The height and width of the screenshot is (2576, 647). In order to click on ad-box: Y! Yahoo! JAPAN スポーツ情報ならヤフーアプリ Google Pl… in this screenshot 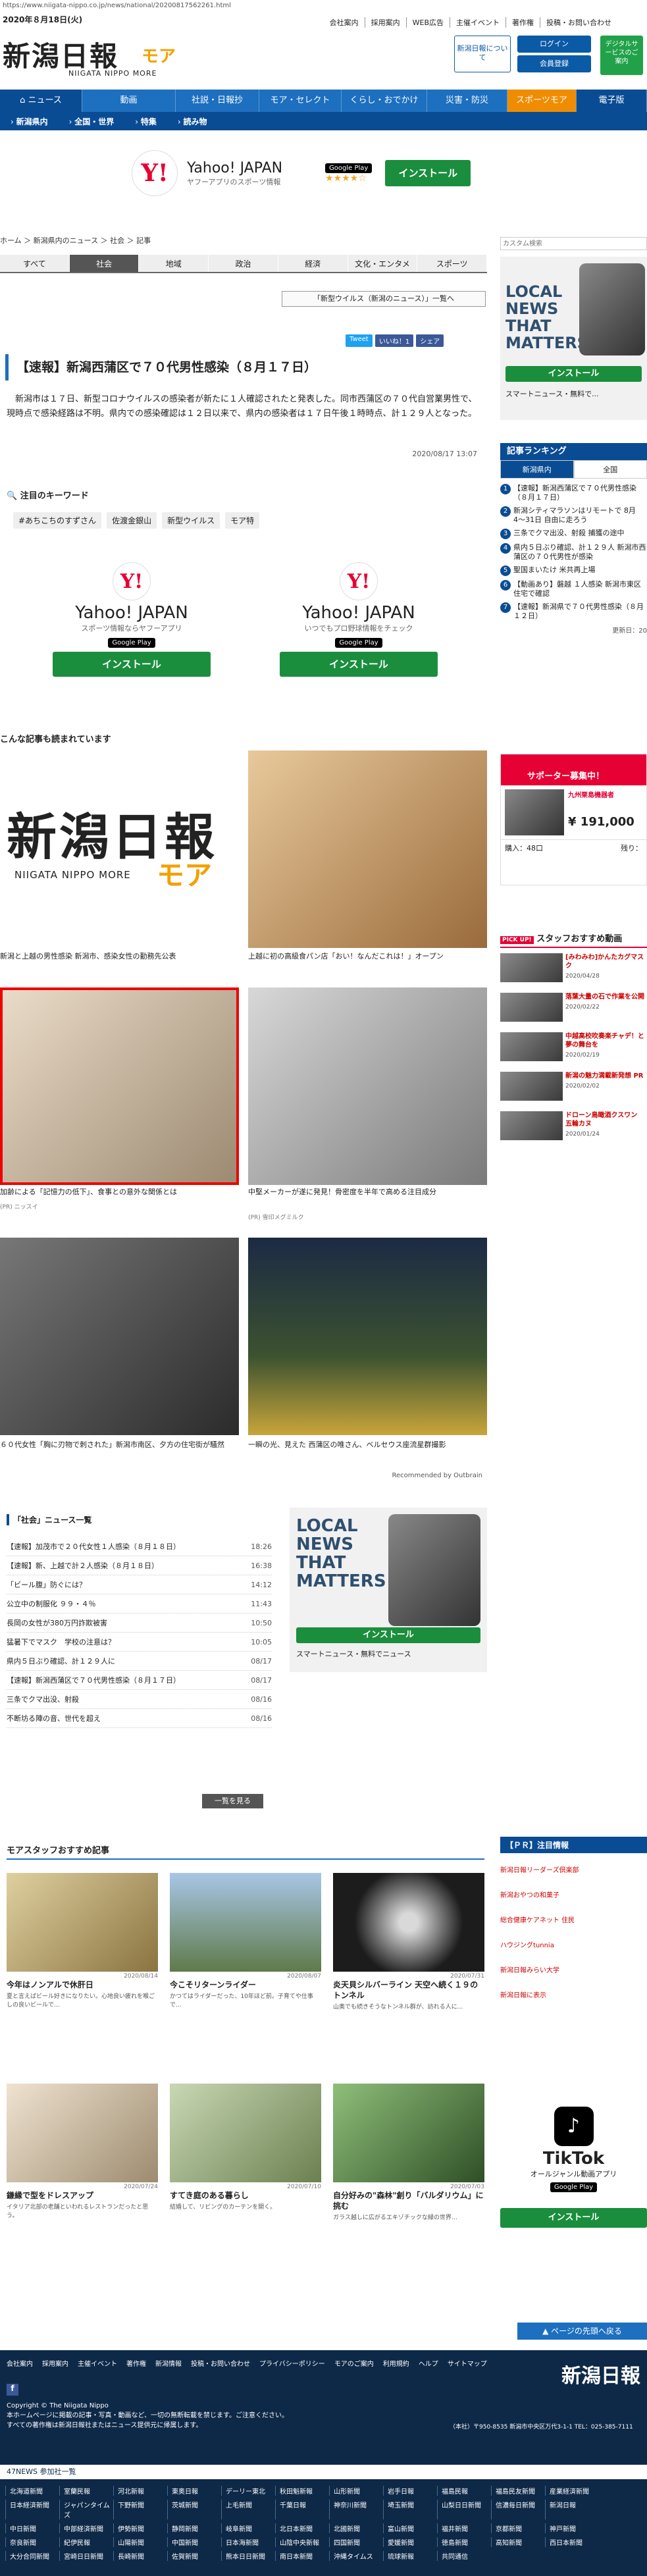, I will do `click(132, 628)`.